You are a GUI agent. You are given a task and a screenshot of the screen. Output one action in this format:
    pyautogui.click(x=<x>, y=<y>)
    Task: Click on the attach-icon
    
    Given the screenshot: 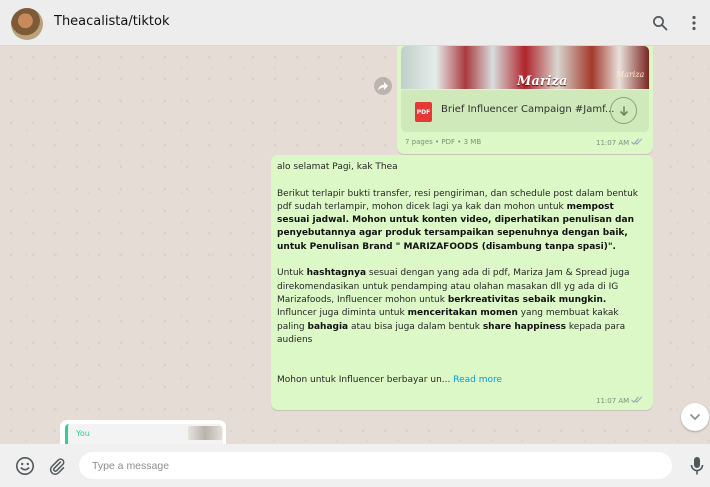 What is the action you would take?
    pyautogui.click(x=57, y=466)
    